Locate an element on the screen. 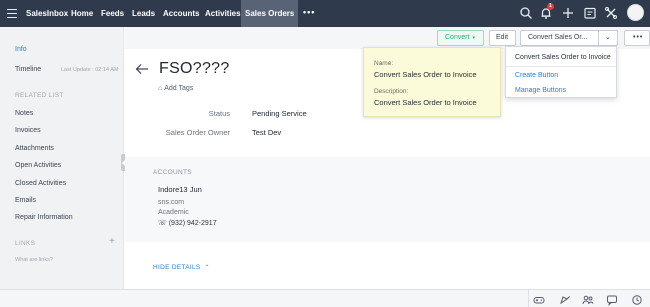 The width and height of the screenshot is (650, 307). sidebar-item-closed-activities: Closed Activities is located at coordinates (40, 183).